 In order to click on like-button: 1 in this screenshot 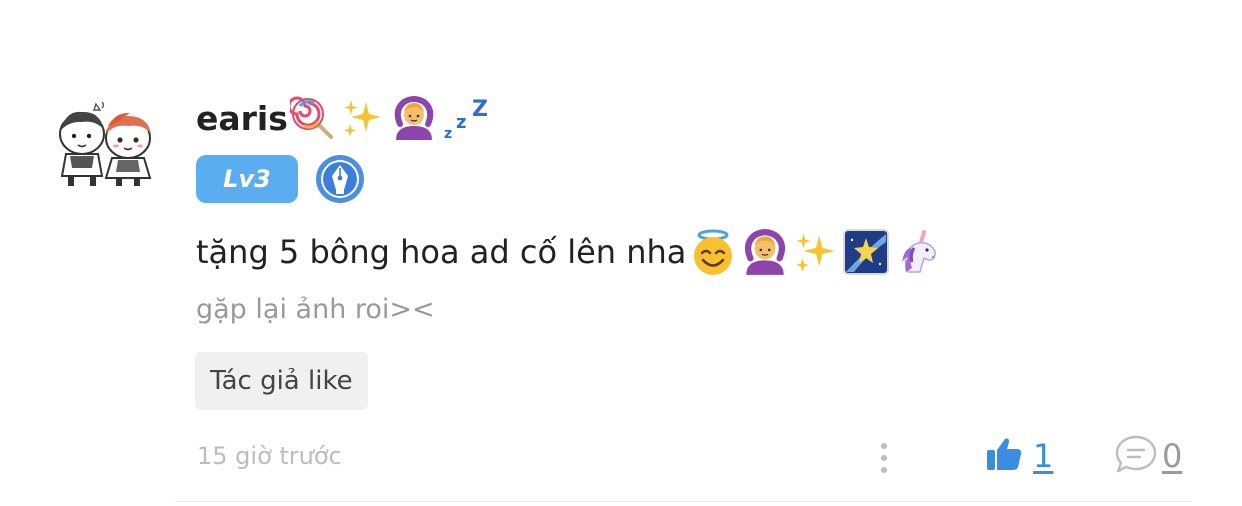, I will do `click(1019, 456)`.